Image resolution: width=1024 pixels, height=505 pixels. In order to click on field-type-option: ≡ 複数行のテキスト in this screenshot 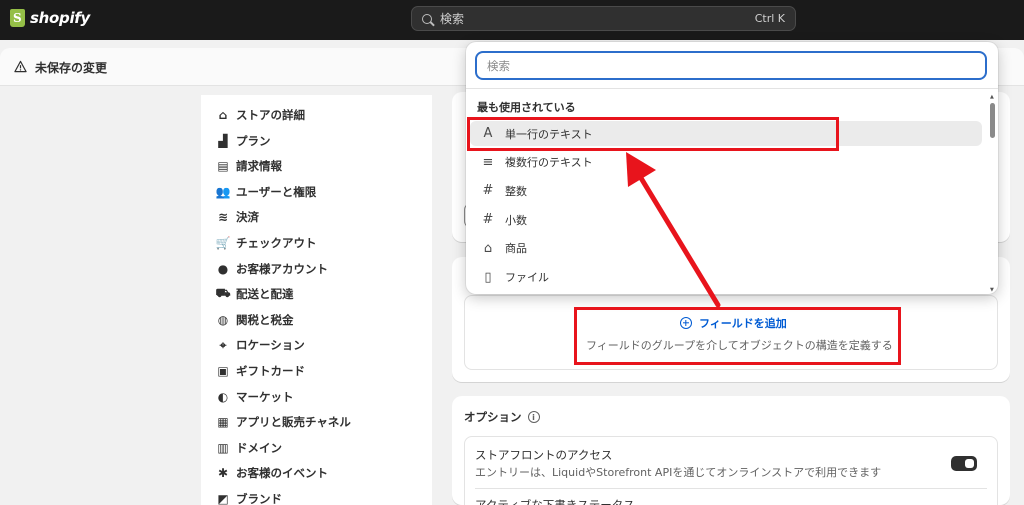, I will do `click(726, 162)`.